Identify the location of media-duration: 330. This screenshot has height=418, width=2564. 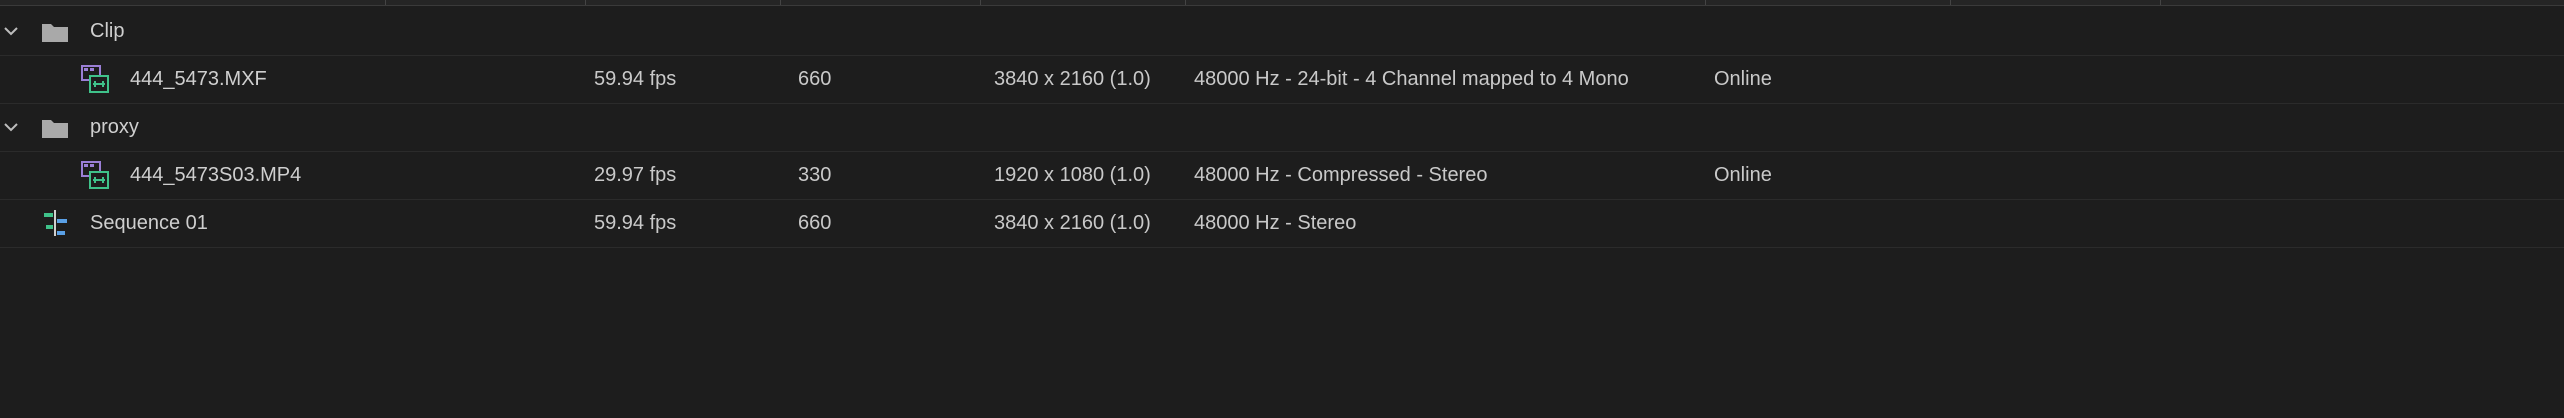
(815, 175).